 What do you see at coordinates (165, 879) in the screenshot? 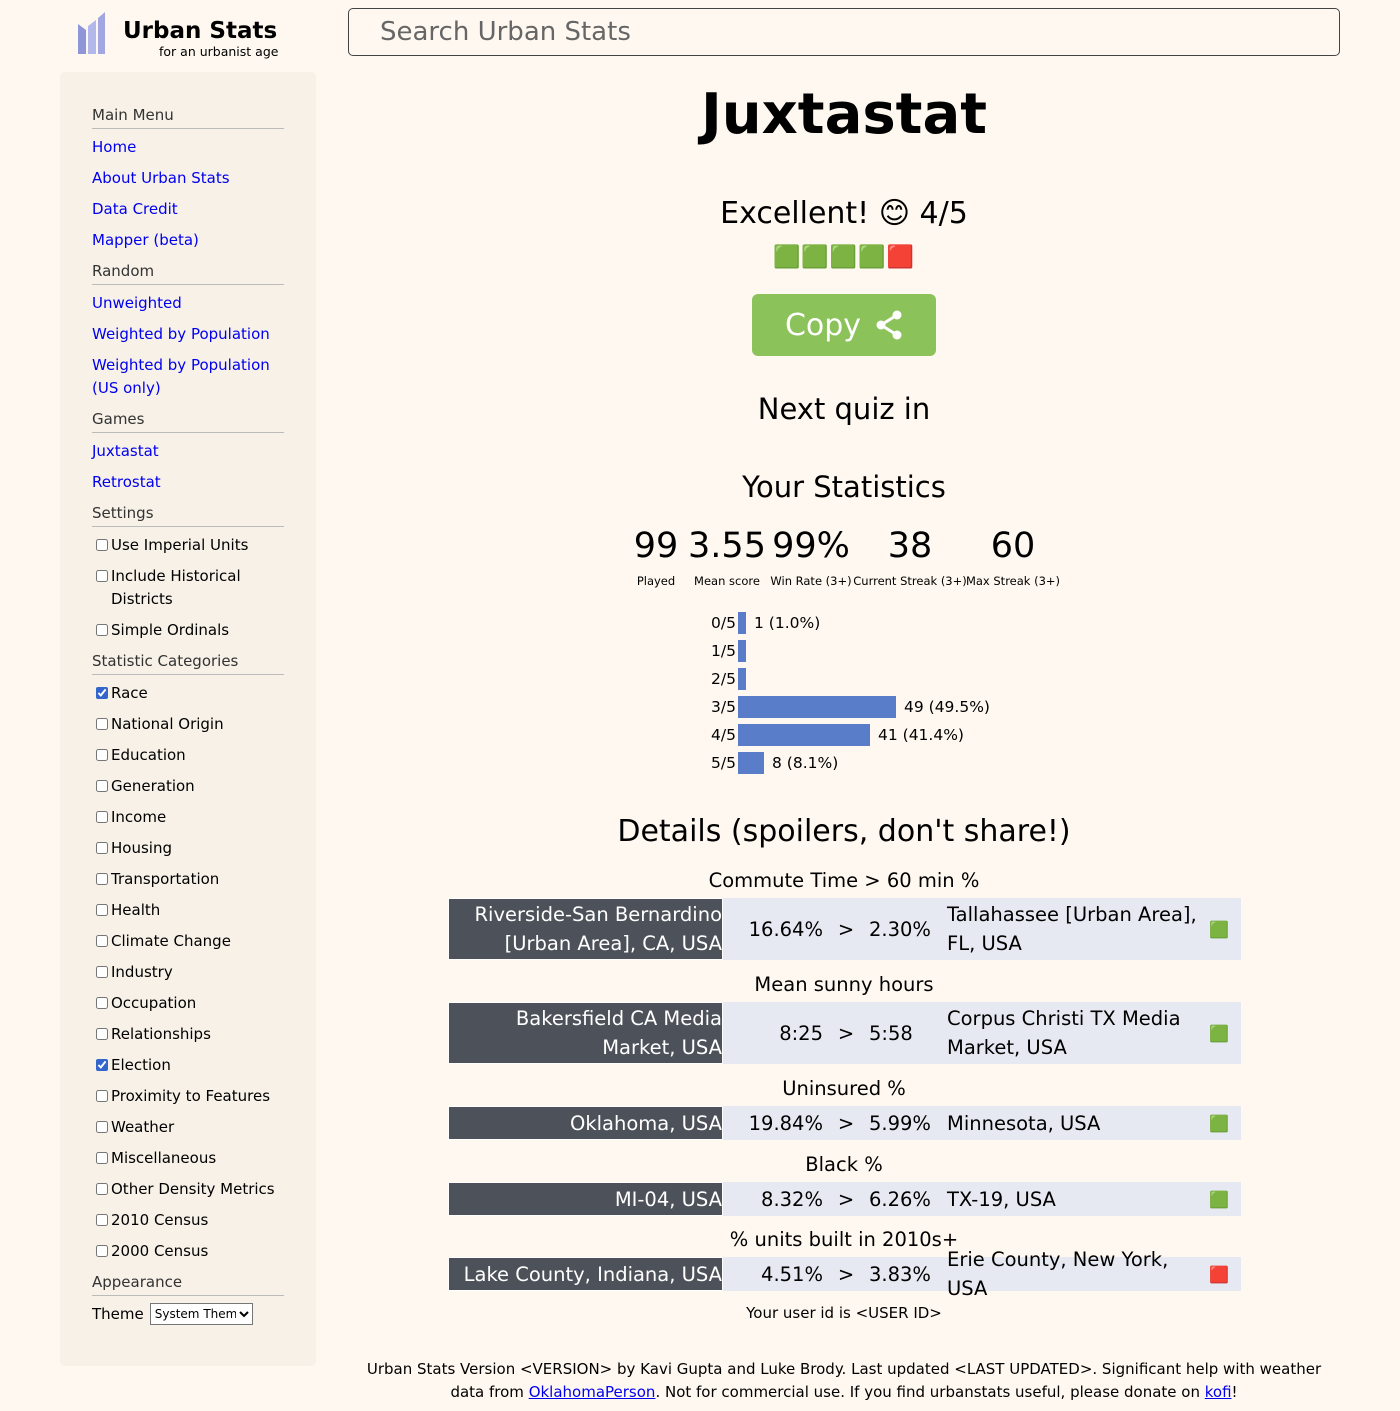
I see `option-label: Transportation` at bounding box center [165, 879].